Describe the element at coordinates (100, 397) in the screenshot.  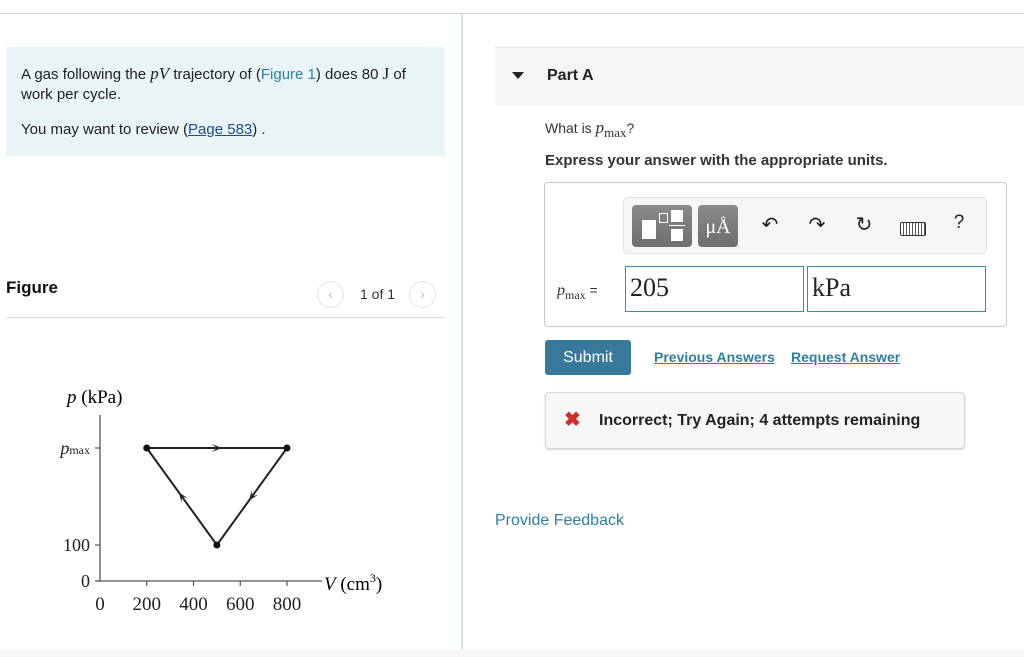
I see `y-label-unit: (kPa)` at that location.